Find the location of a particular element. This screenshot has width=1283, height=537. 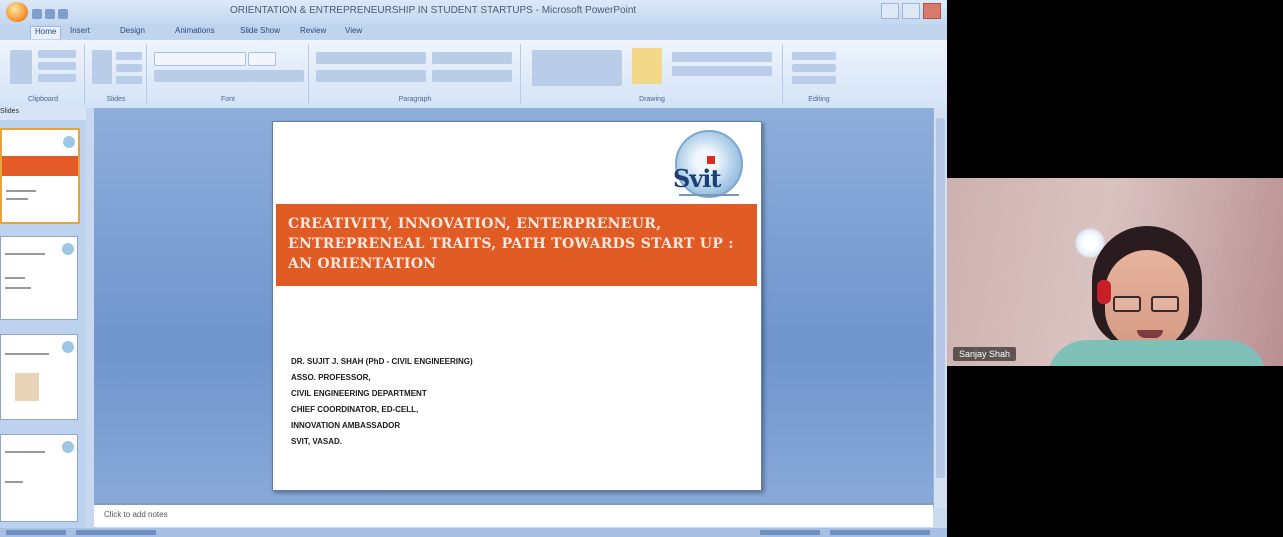

office-button is located at coordinates (17, 12).